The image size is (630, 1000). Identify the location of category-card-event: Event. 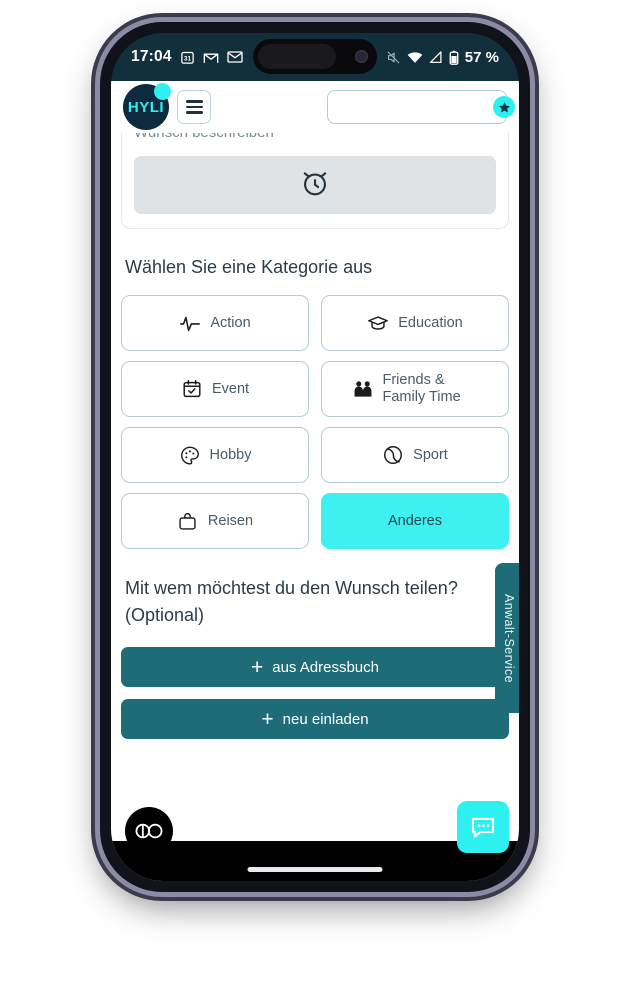
(215, 389).